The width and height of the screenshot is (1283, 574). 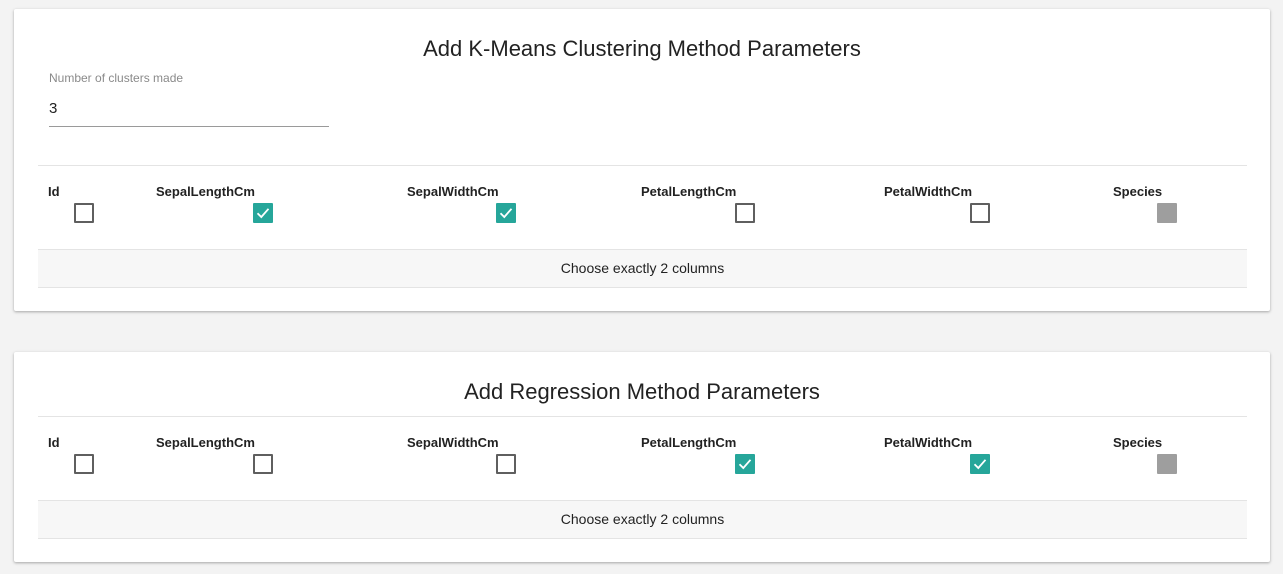 I want to click on clusters-label: Number of clusters made, so click(x=116, y=78).